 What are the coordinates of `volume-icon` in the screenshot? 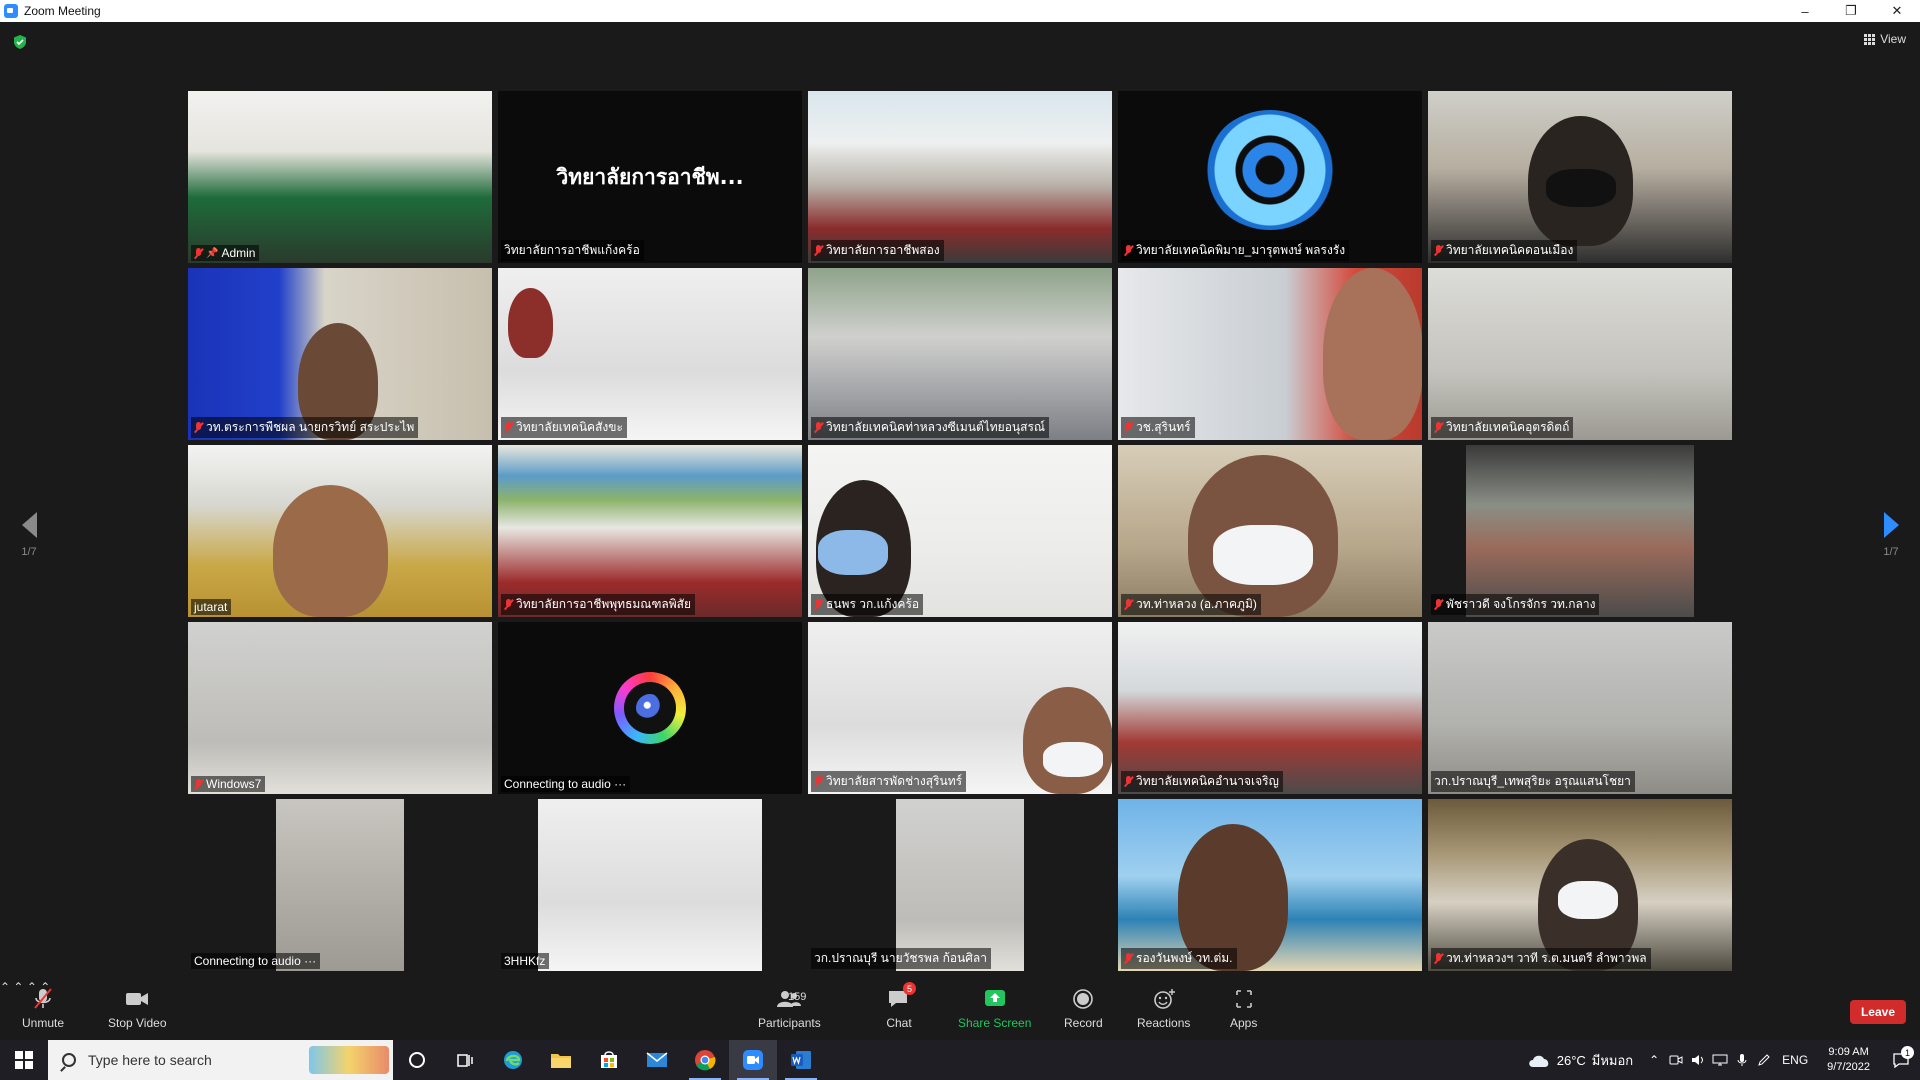 It's located at (1698, 1060).